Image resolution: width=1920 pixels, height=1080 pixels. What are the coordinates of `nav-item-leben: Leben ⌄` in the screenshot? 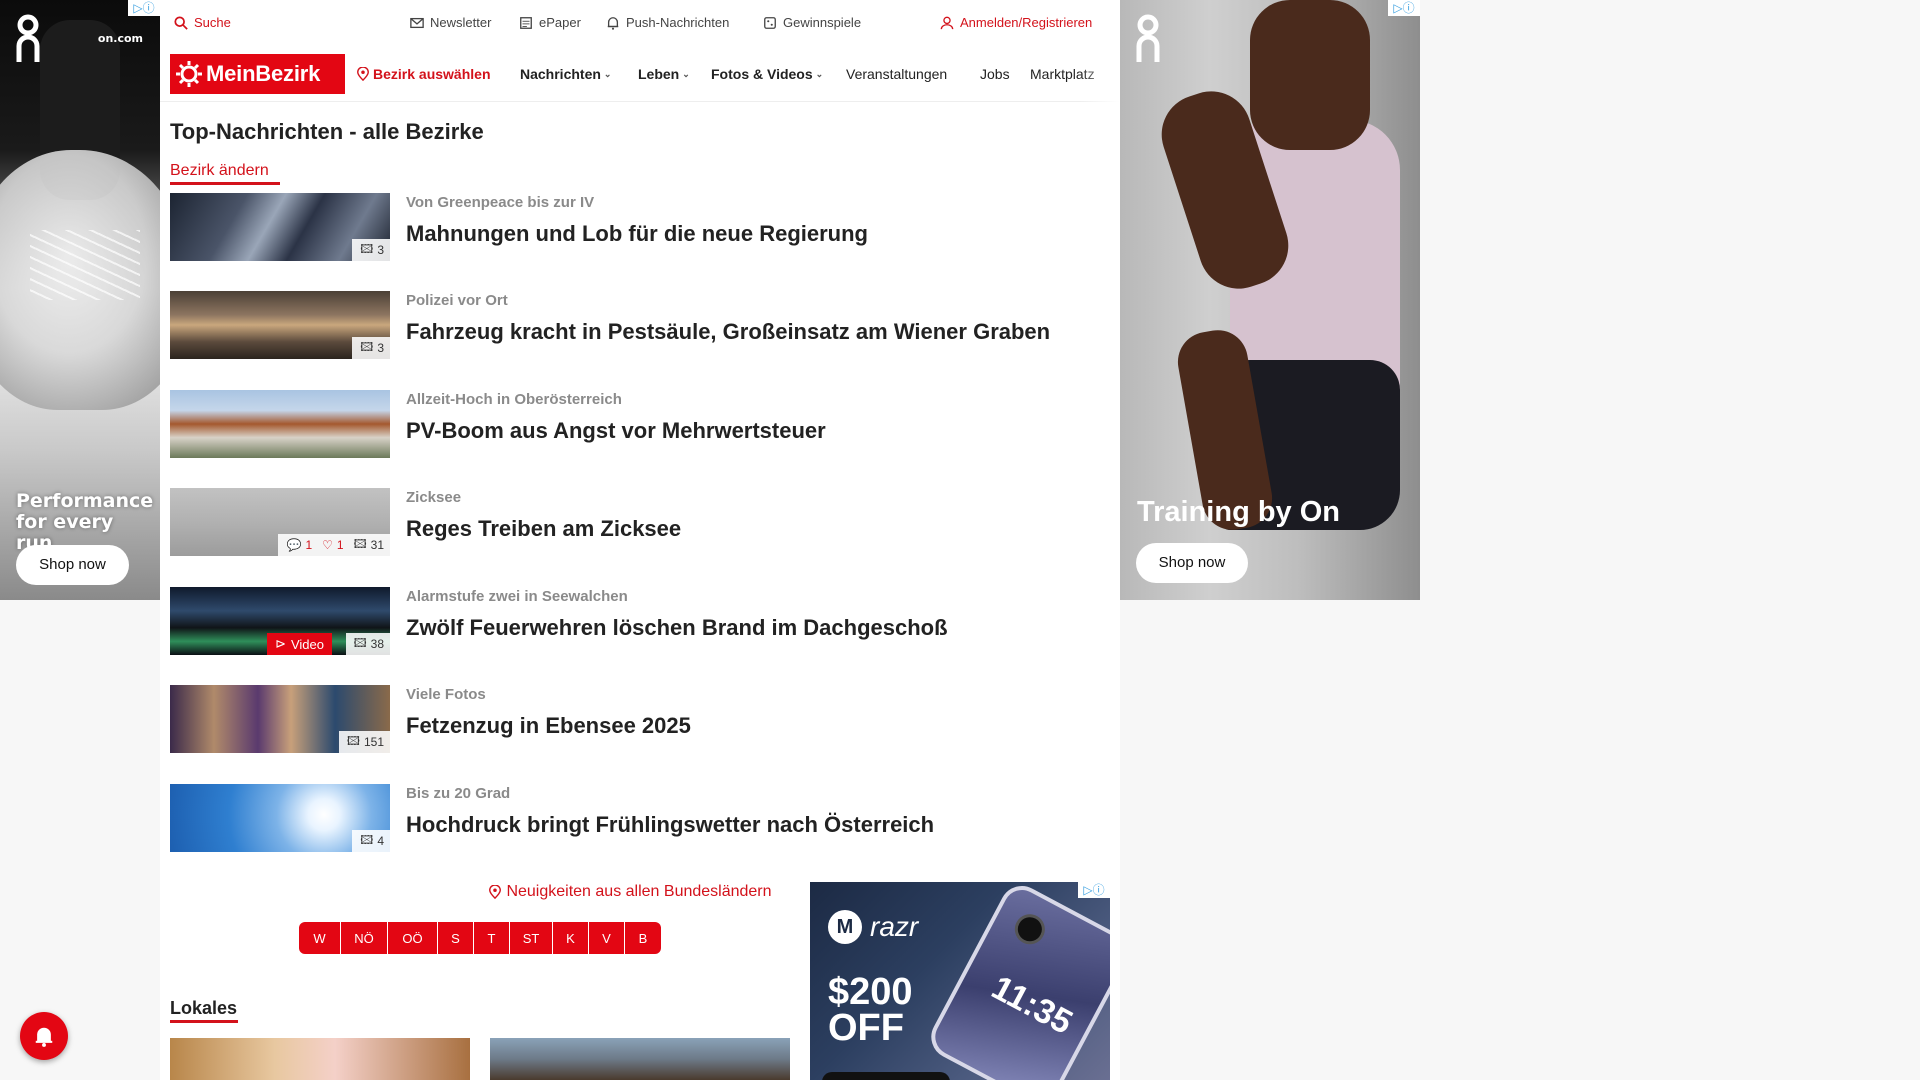 It's located at (664, 74).